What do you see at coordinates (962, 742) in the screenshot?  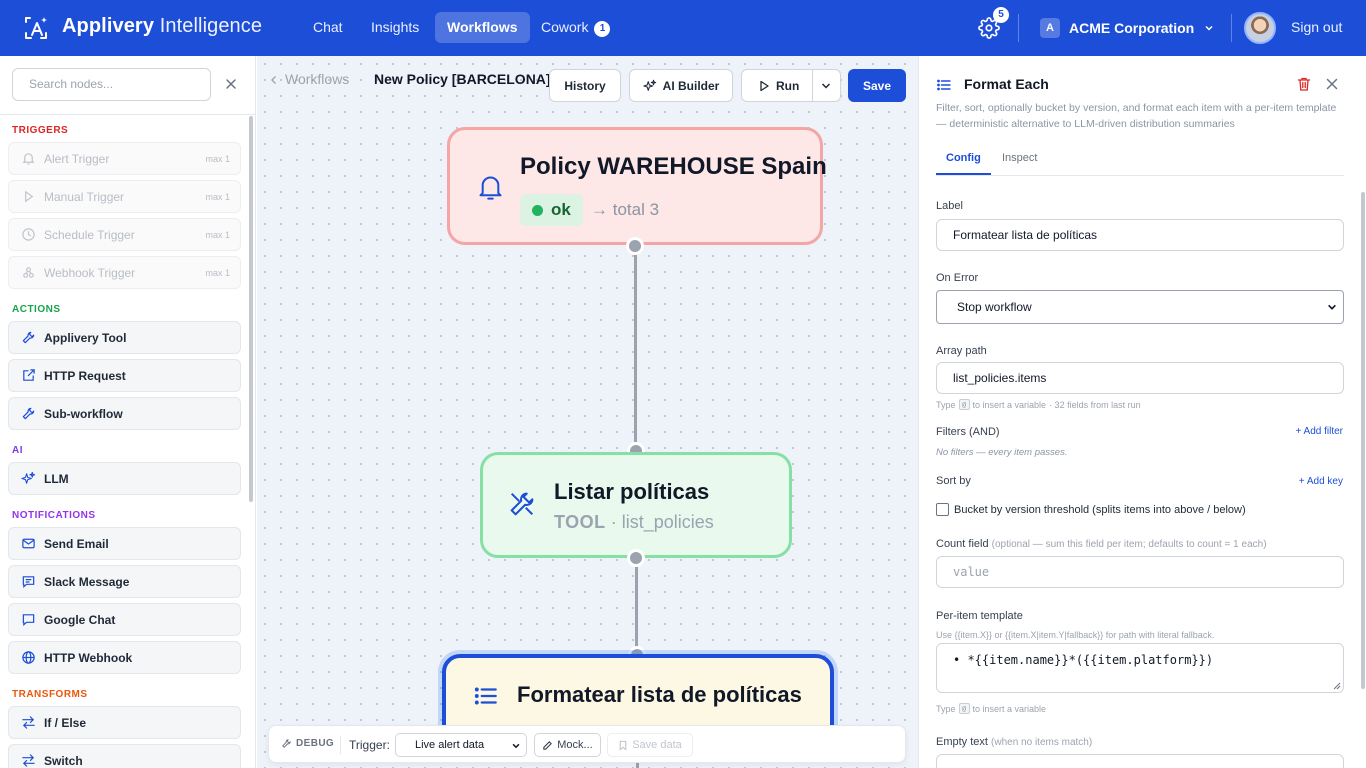 I see `empty-text-label-text: Empty text` at bounding box center [962, 742].